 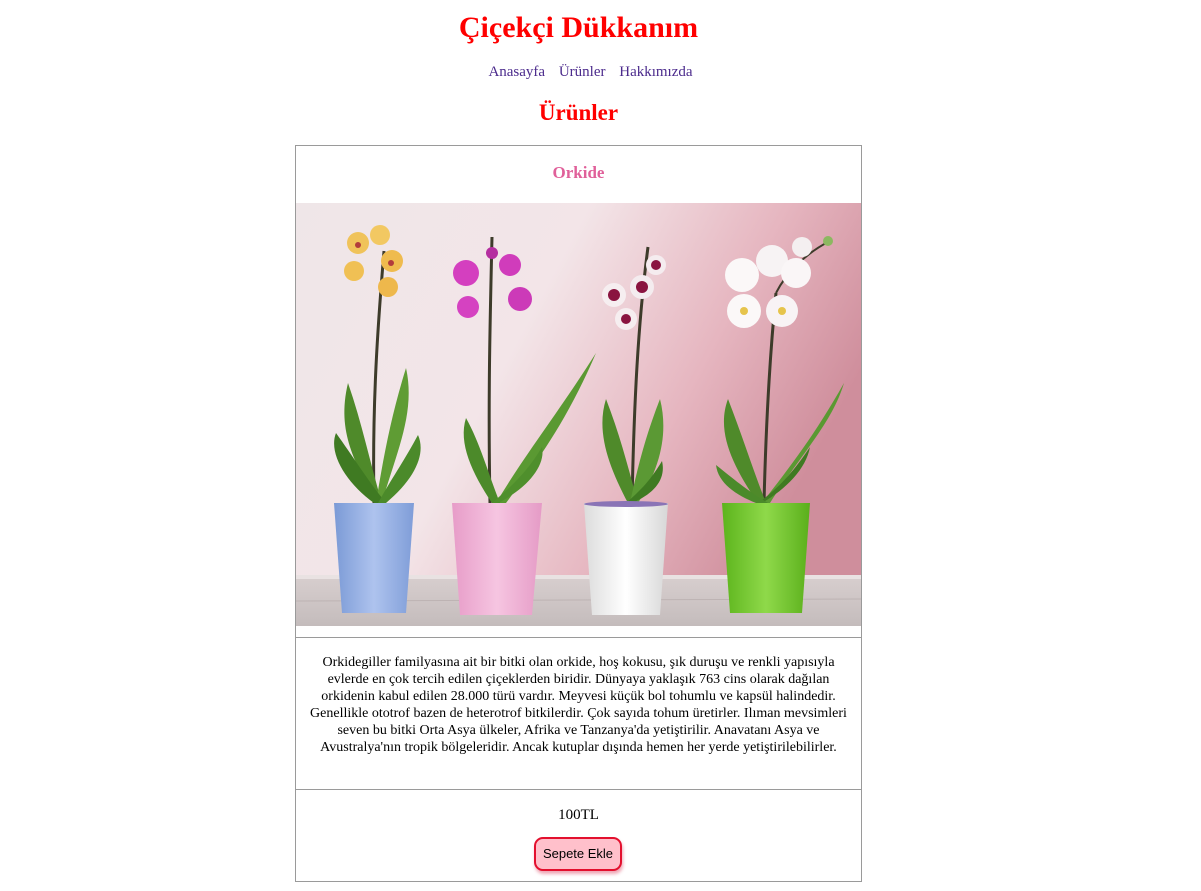 What do you see at coordinates (516, 72) in the screenshot?
I see `nav-link-home: Anasayfa` at bounding box center [516, 72].